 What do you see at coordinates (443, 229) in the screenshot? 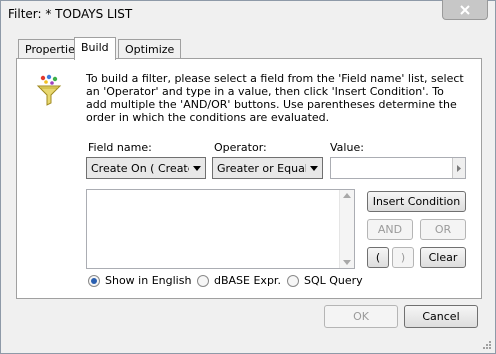
I see `or-button: OR` at bounding box center [443, 229].